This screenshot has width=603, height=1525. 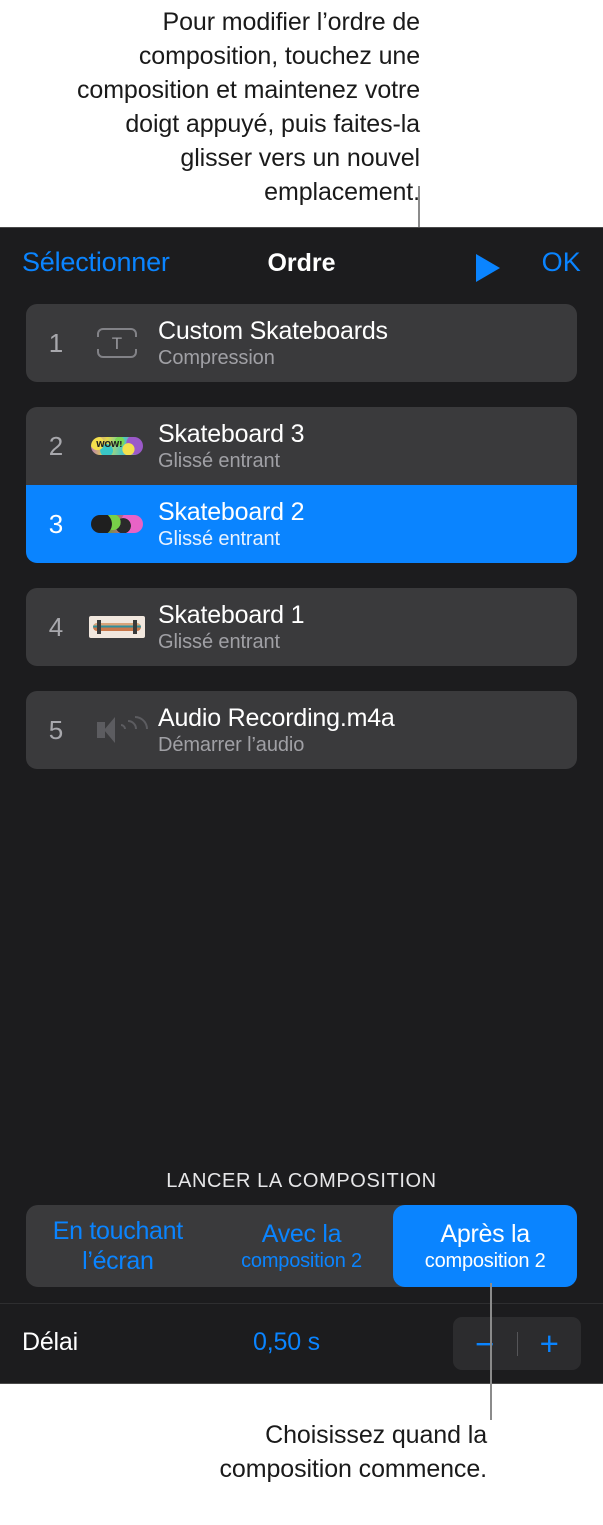 I want to click on row-text: Custom Skateboards Compression, so click(x=367, y=343).